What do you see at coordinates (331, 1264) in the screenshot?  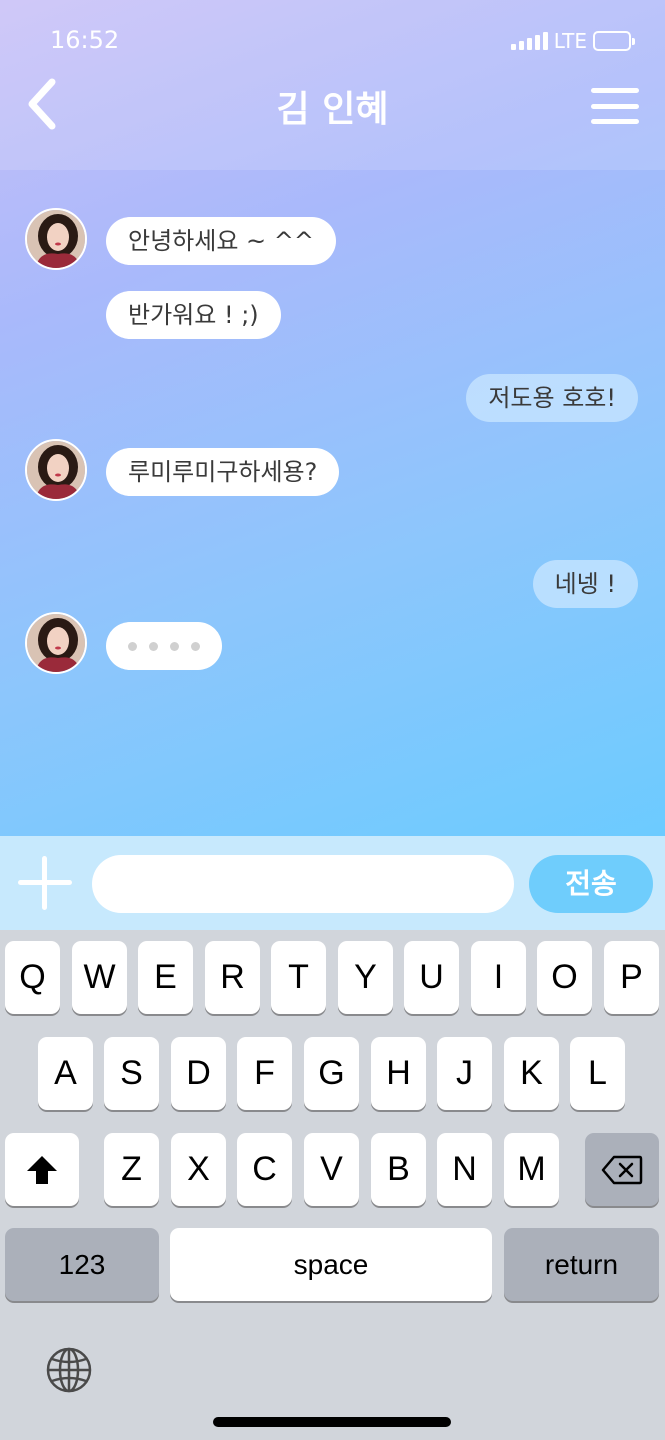 I see `space-key: space` at bounding box center [331, 1264].